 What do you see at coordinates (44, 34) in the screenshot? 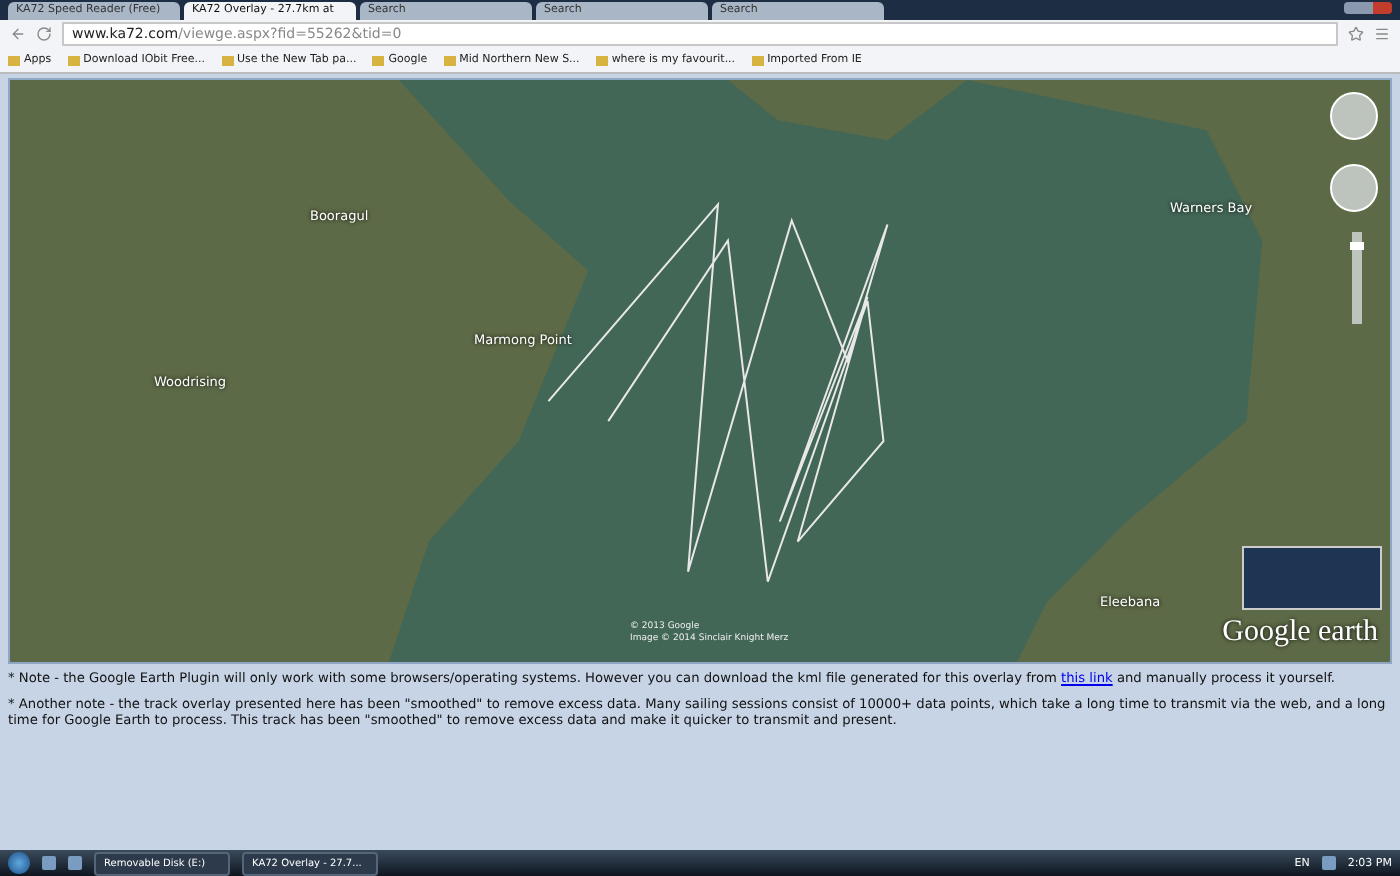
I see `reload-icon` at bounding box center [44, 34].